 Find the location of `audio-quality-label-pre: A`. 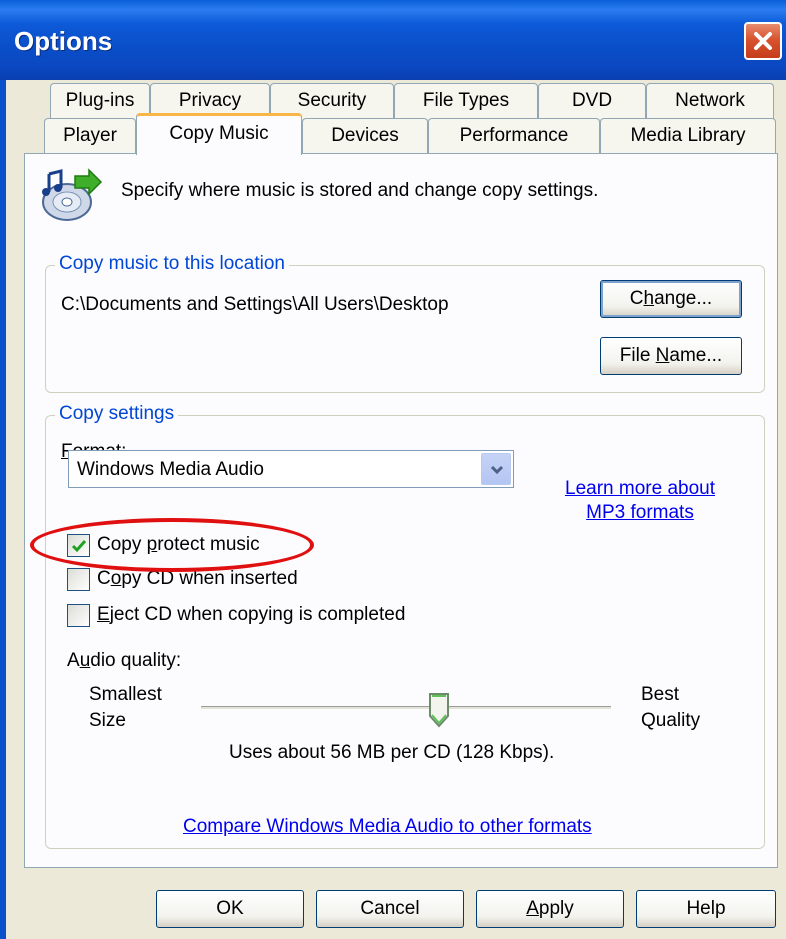

audio-quality-label-pre: A is located at coordinates (73, 660).